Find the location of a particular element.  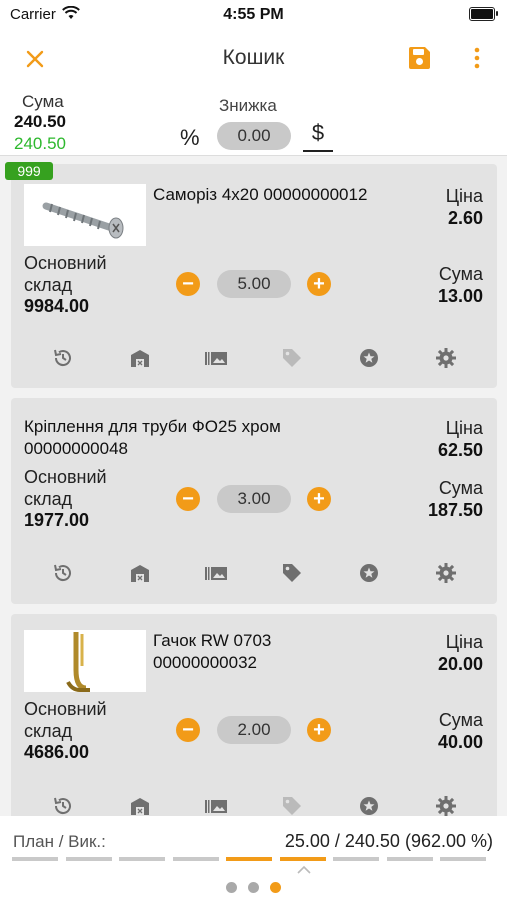

save-icon is located at coordinates (419, 60).